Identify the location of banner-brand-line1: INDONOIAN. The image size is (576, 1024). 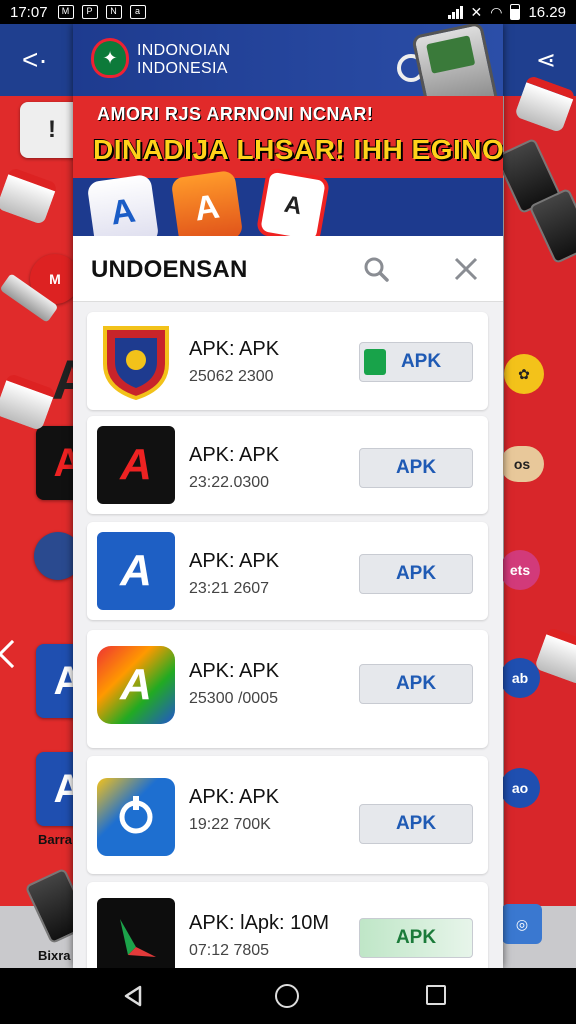
(184, 50).